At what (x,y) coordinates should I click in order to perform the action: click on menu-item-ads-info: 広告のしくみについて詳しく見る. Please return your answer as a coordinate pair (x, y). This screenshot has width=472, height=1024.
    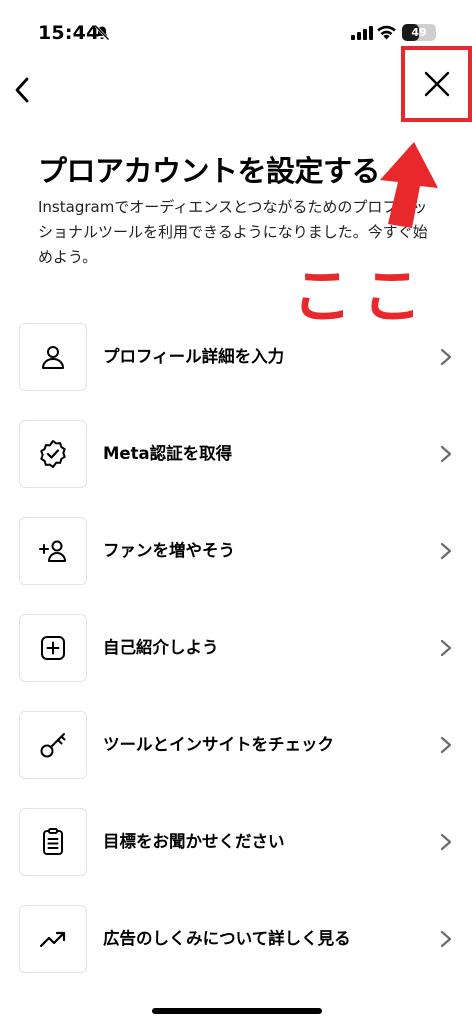
    Looking at the image, I should click on (236, 939).